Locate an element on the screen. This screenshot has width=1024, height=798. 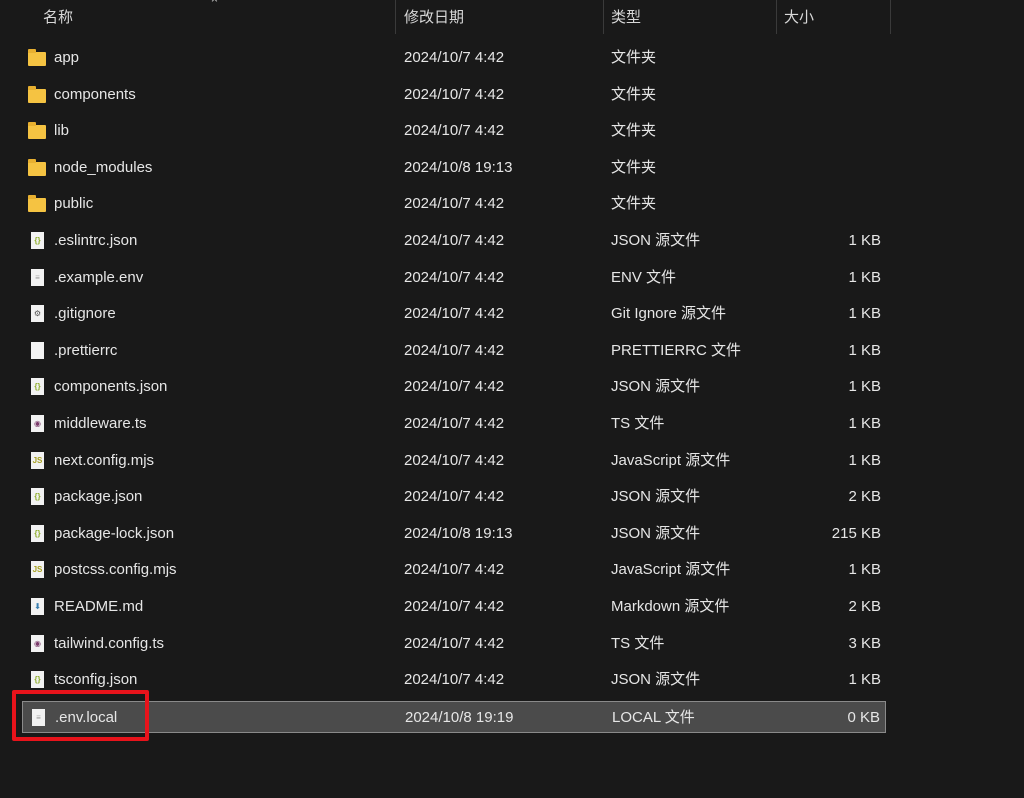
file-type: ENV 文件 is located at coordinates (644, 277).